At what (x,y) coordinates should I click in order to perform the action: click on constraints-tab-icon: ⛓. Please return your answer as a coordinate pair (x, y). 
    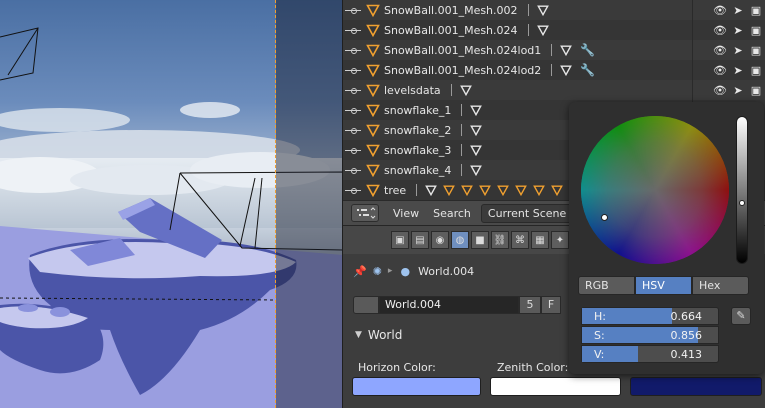
    Looking at the image, I should click on (500, 240).